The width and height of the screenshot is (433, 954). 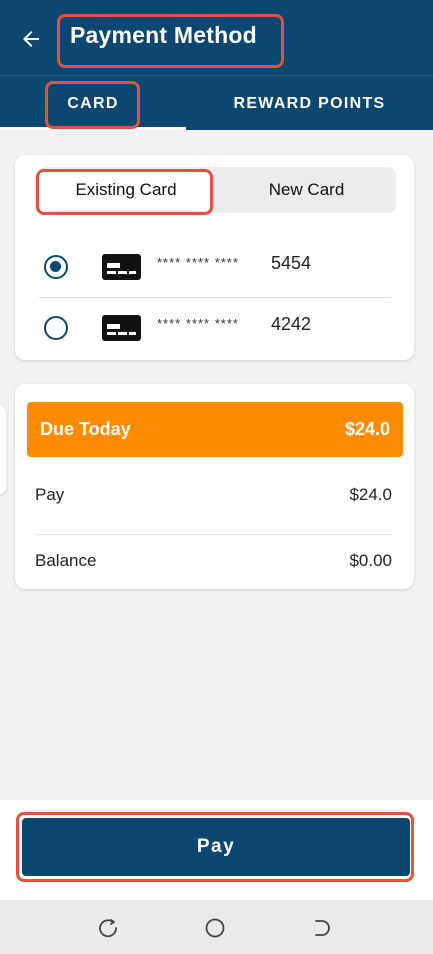 I want to click on saved-card-row: **** **** **** 5454, so click(x=214, y=267).